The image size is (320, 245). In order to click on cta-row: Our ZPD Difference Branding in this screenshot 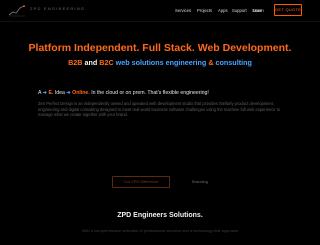, I will do `click(160, 182)`.